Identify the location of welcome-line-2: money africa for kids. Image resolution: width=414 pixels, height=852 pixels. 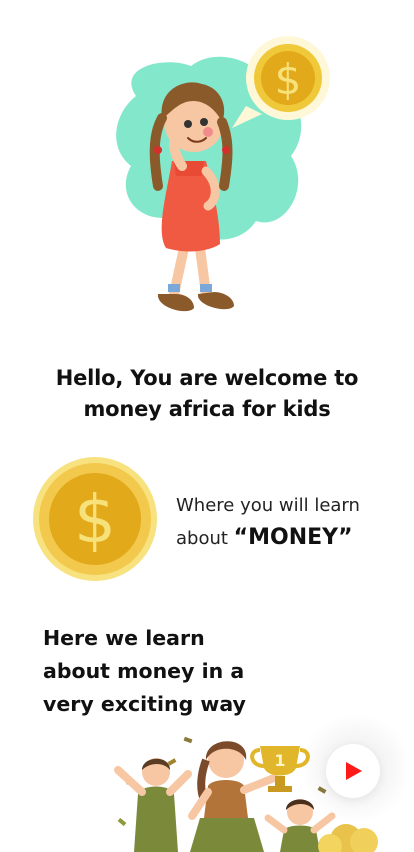
(207, 409).